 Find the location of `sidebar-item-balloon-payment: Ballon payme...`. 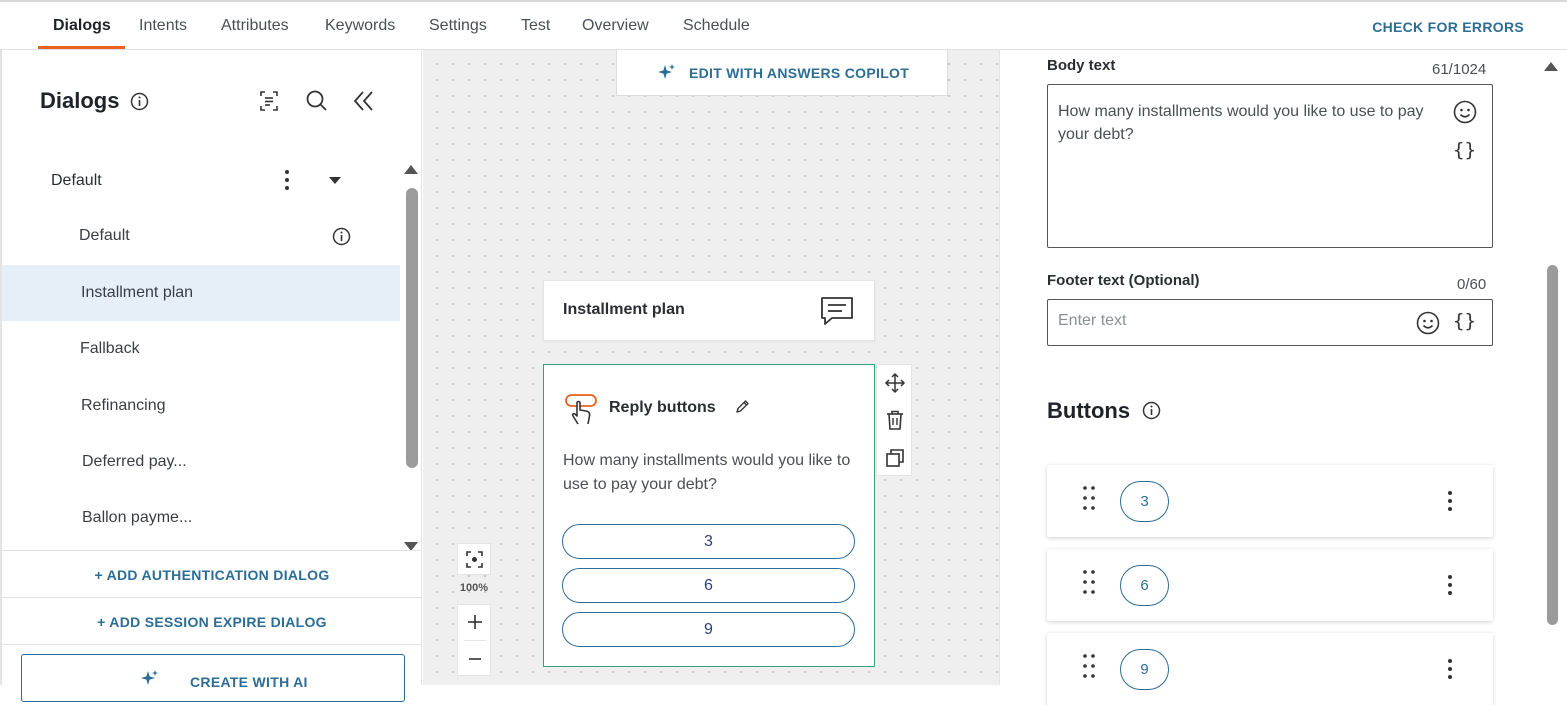

sidebar-item-balloon-payment: Ballon payme... is located at coordinates (201, 518).